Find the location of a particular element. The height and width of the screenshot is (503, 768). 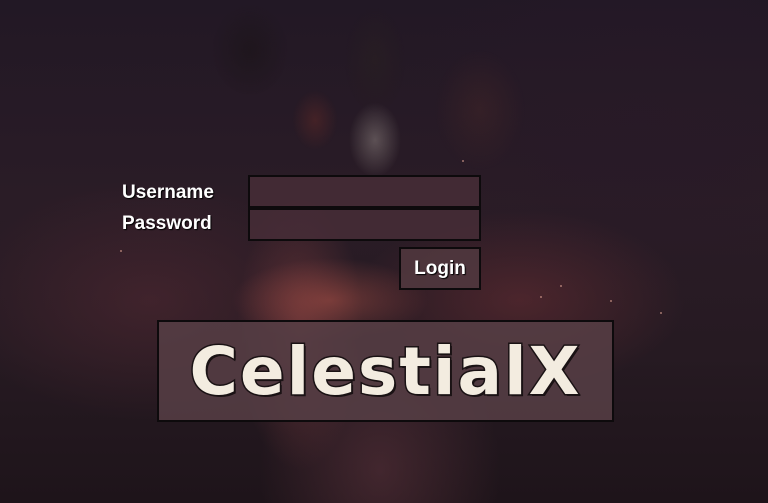

logo-banner: CelestialX is located at coordinates (385, 371).